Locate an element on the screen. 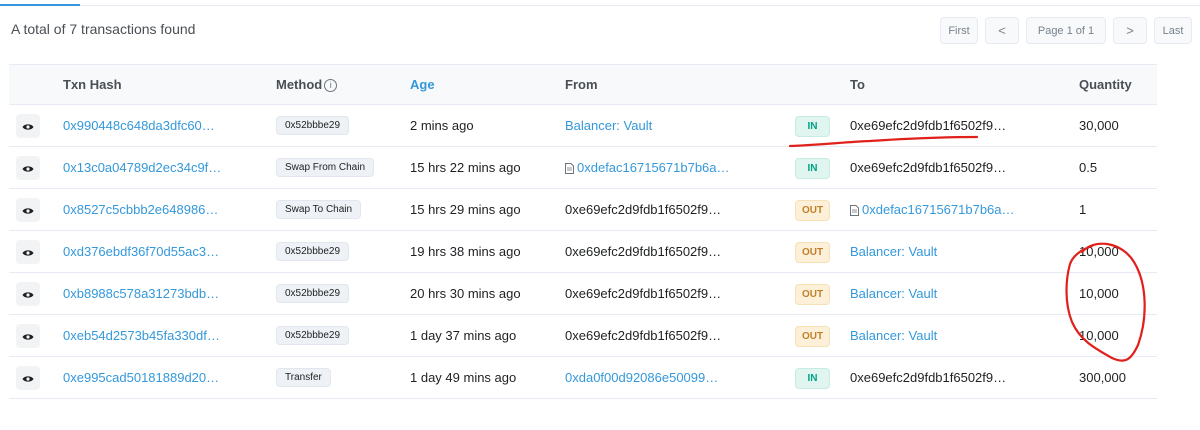  first-page-button: First is located at coordinates (959, 30).